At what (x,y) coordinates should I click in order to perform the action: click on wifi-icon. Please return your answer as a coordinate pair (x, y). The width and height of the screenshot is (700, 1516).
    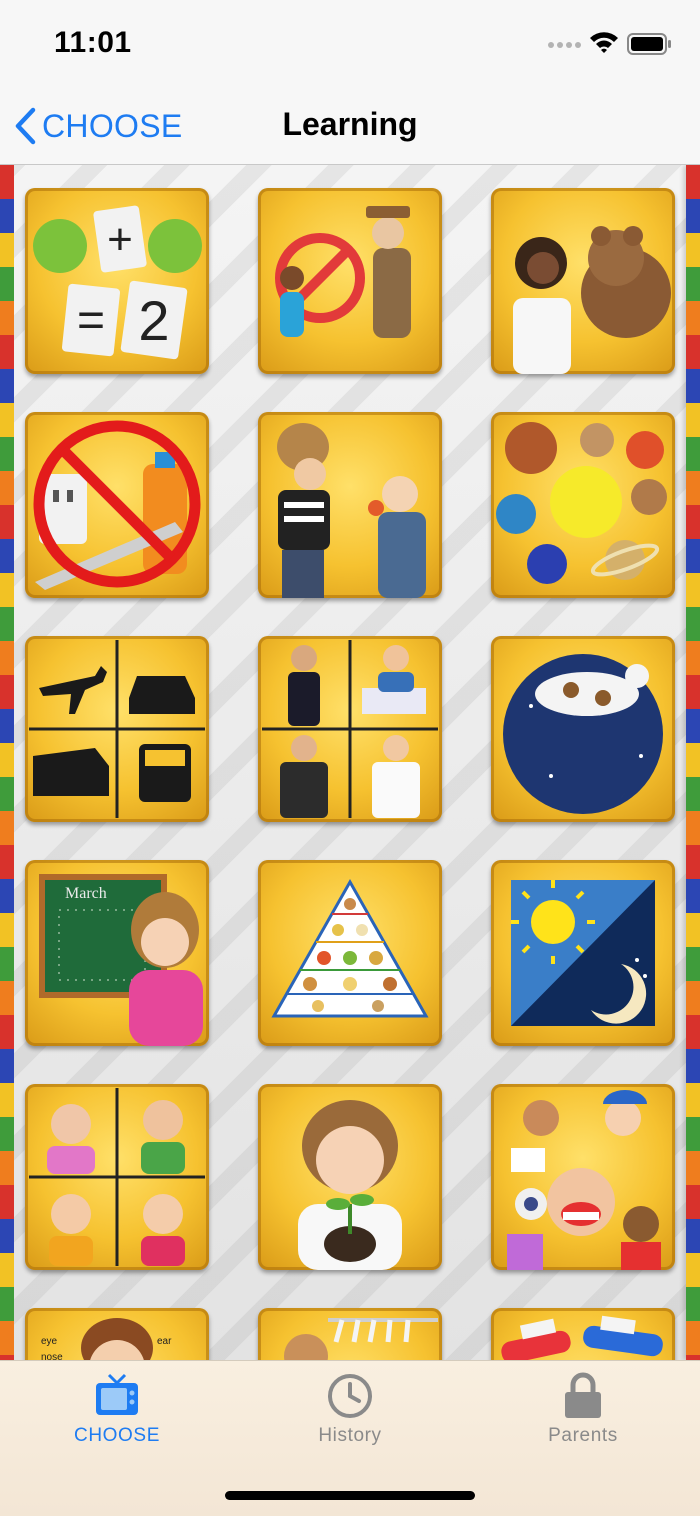
    Looking at the image, I should click on (604, 42).